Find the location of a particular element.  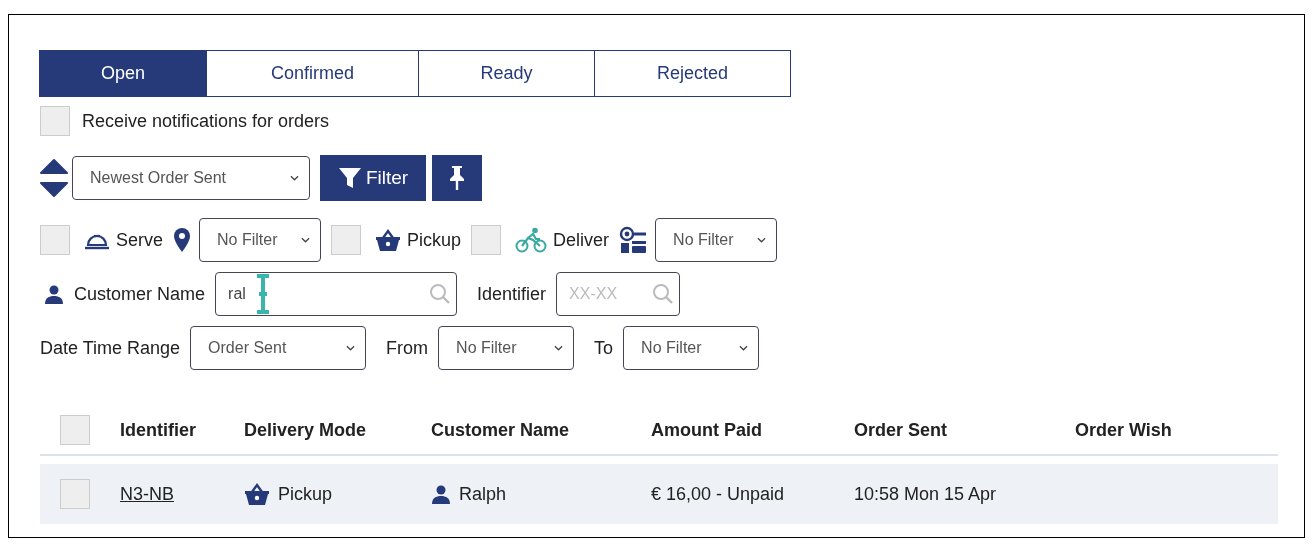

column-header: Amount Paid is located at coordinates (706, 430).